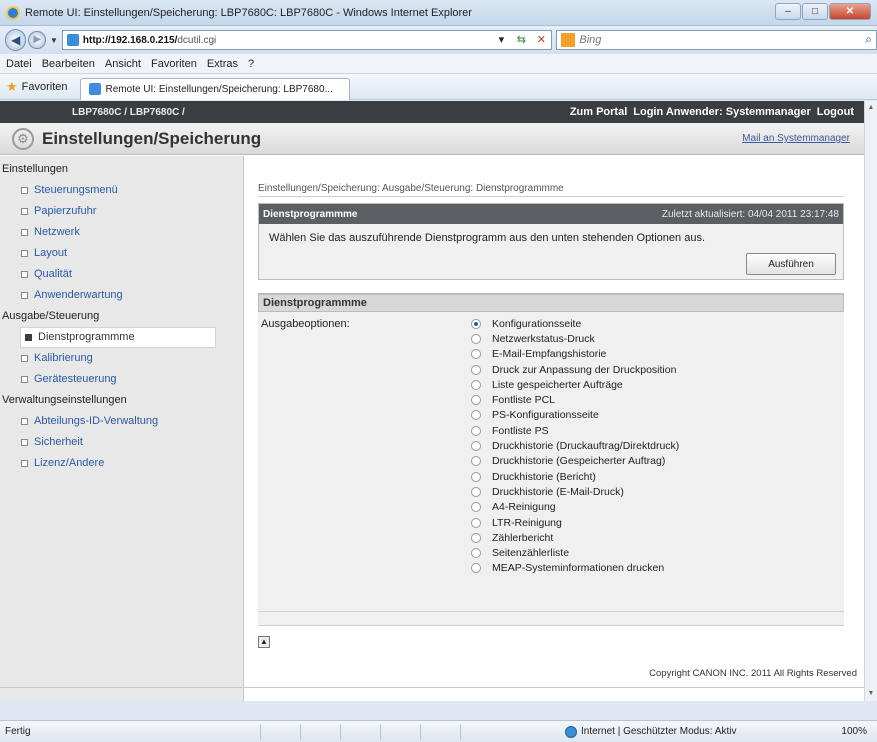  I want to click on sidebar-item-kalibrierung: Kalibrierung, so click(121, 358).